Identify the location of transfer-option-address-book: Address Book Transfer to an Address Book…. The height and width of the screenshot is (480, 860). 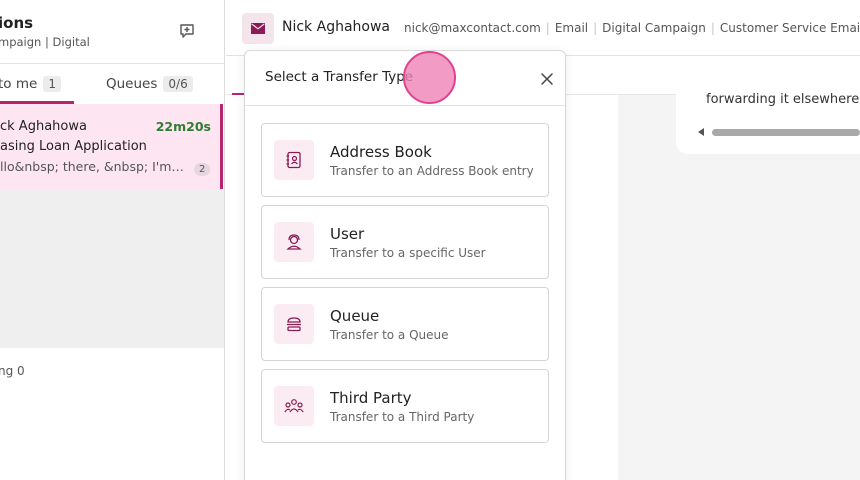
(405, 160).